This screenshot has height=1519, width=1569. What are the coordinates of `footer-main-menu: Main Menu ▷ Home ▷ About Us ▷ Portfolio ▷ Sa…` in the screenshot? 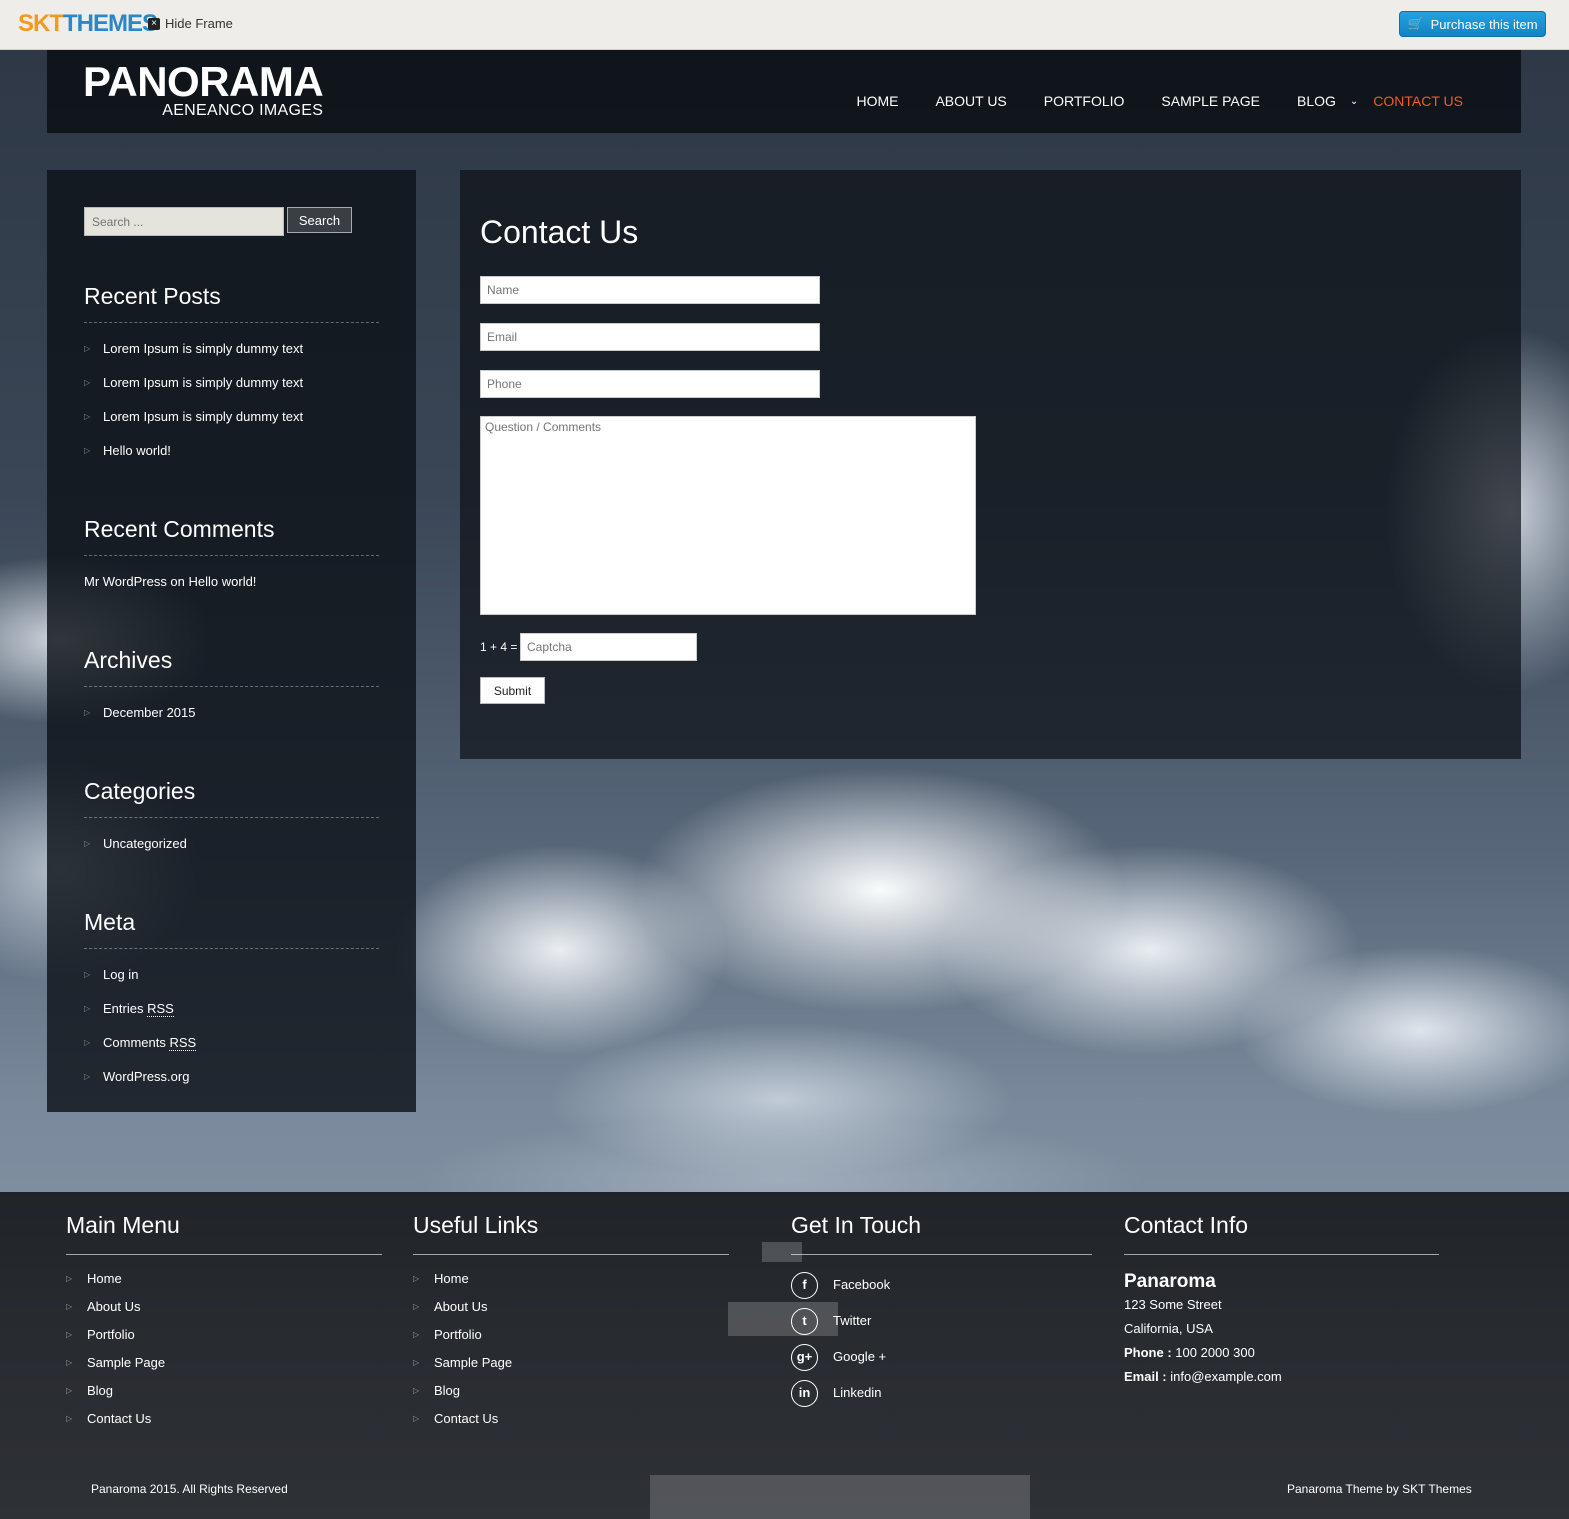 It's located at (224, 1322).